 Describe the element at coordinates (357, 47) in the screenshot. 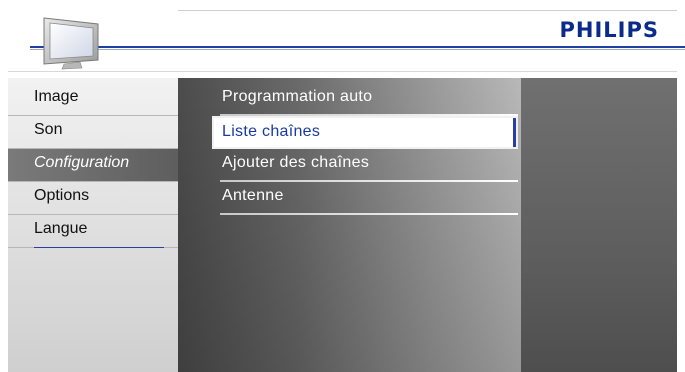

I see `header-accent-rule` at that location.